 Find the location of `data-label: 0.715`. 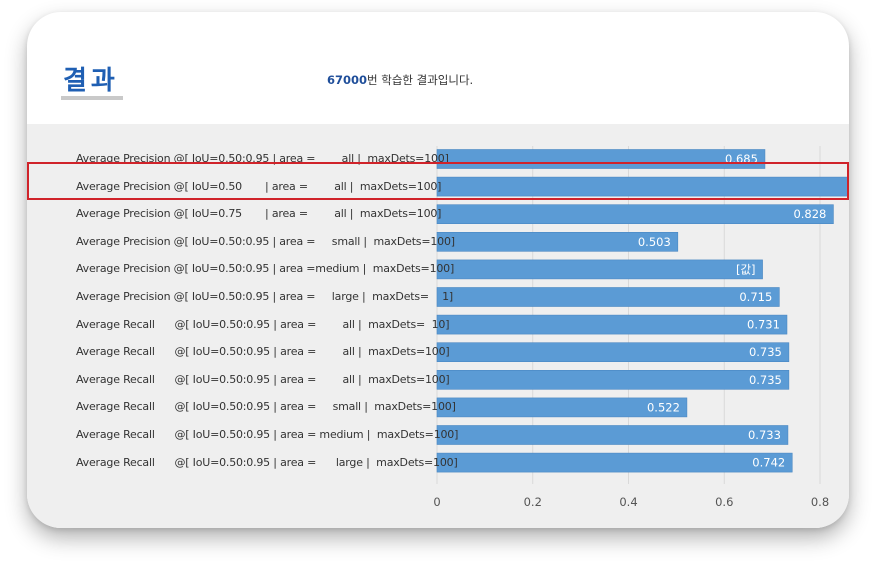

data-label: 0.715 is located at coordinates (755, 297).